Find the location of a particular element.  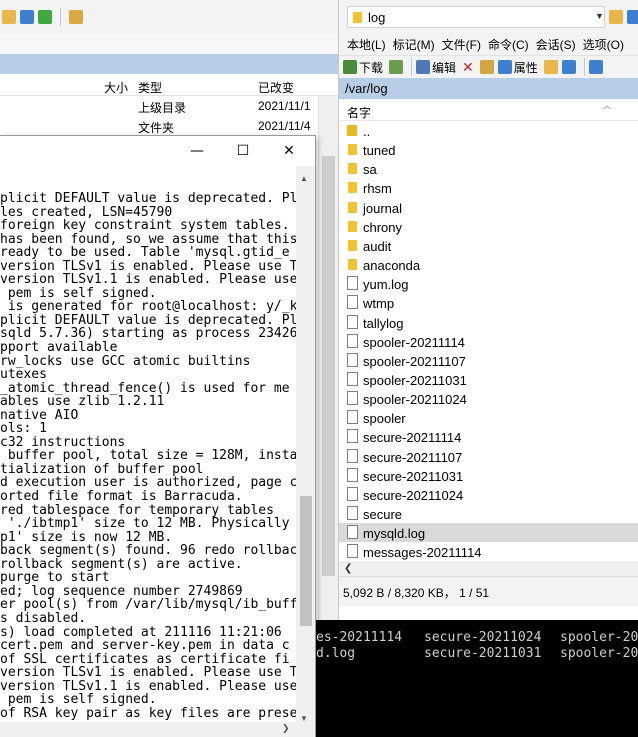

file-row: spooler-20211114 is located at coordinates (488, 341).